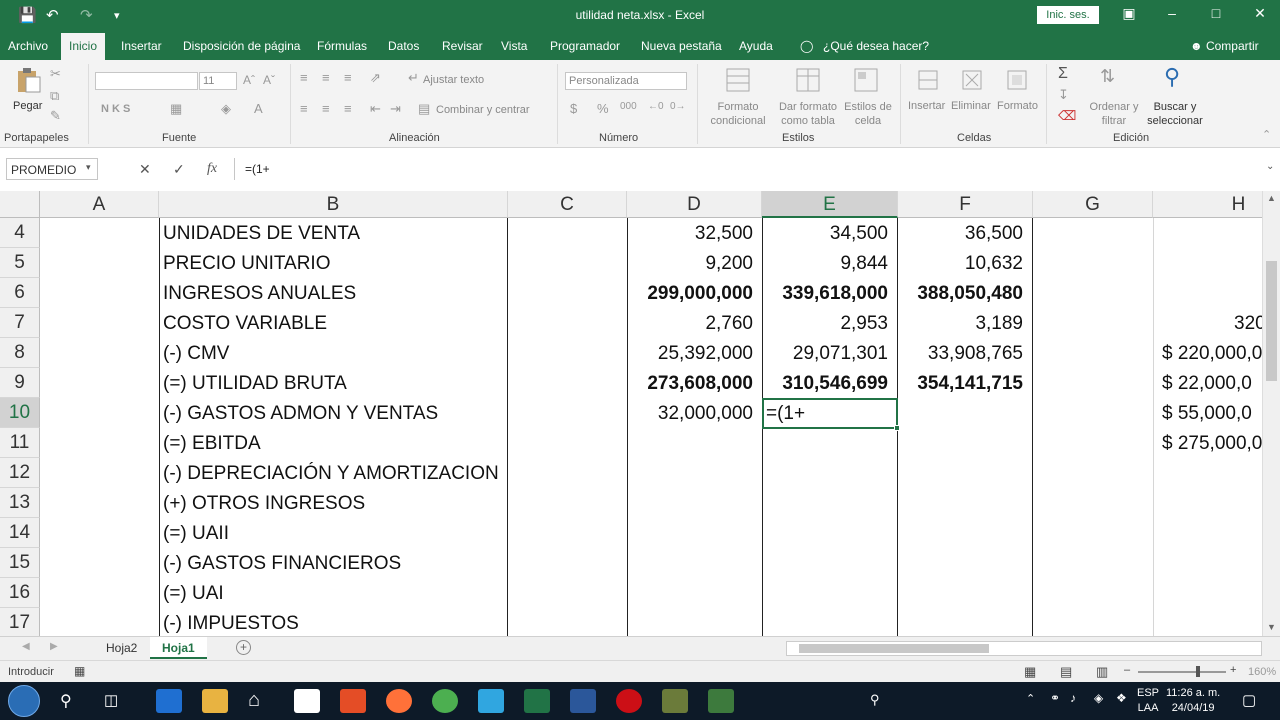  I want to click on format-cells-label: Formato, so click(1017, 106).